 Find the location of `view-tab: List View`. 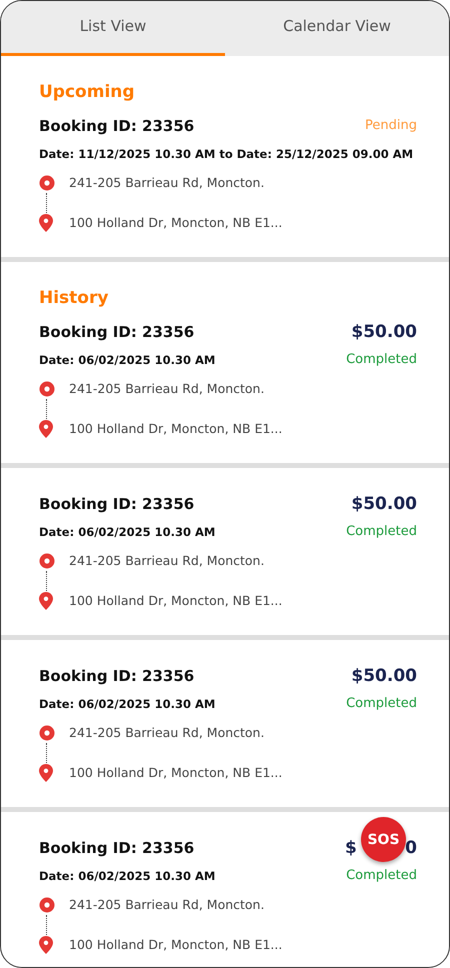

view-tab: List View is located at coordinates (113, 28).